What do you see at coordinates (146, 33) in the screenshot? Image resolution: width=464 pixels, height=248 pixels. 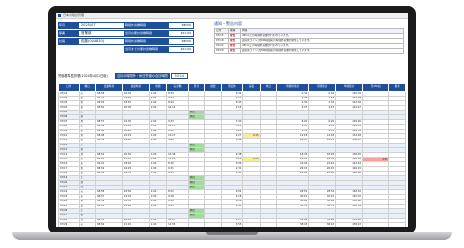 I see `summary-label: 当月の累計労働時間` at bounding box center [146, 33].